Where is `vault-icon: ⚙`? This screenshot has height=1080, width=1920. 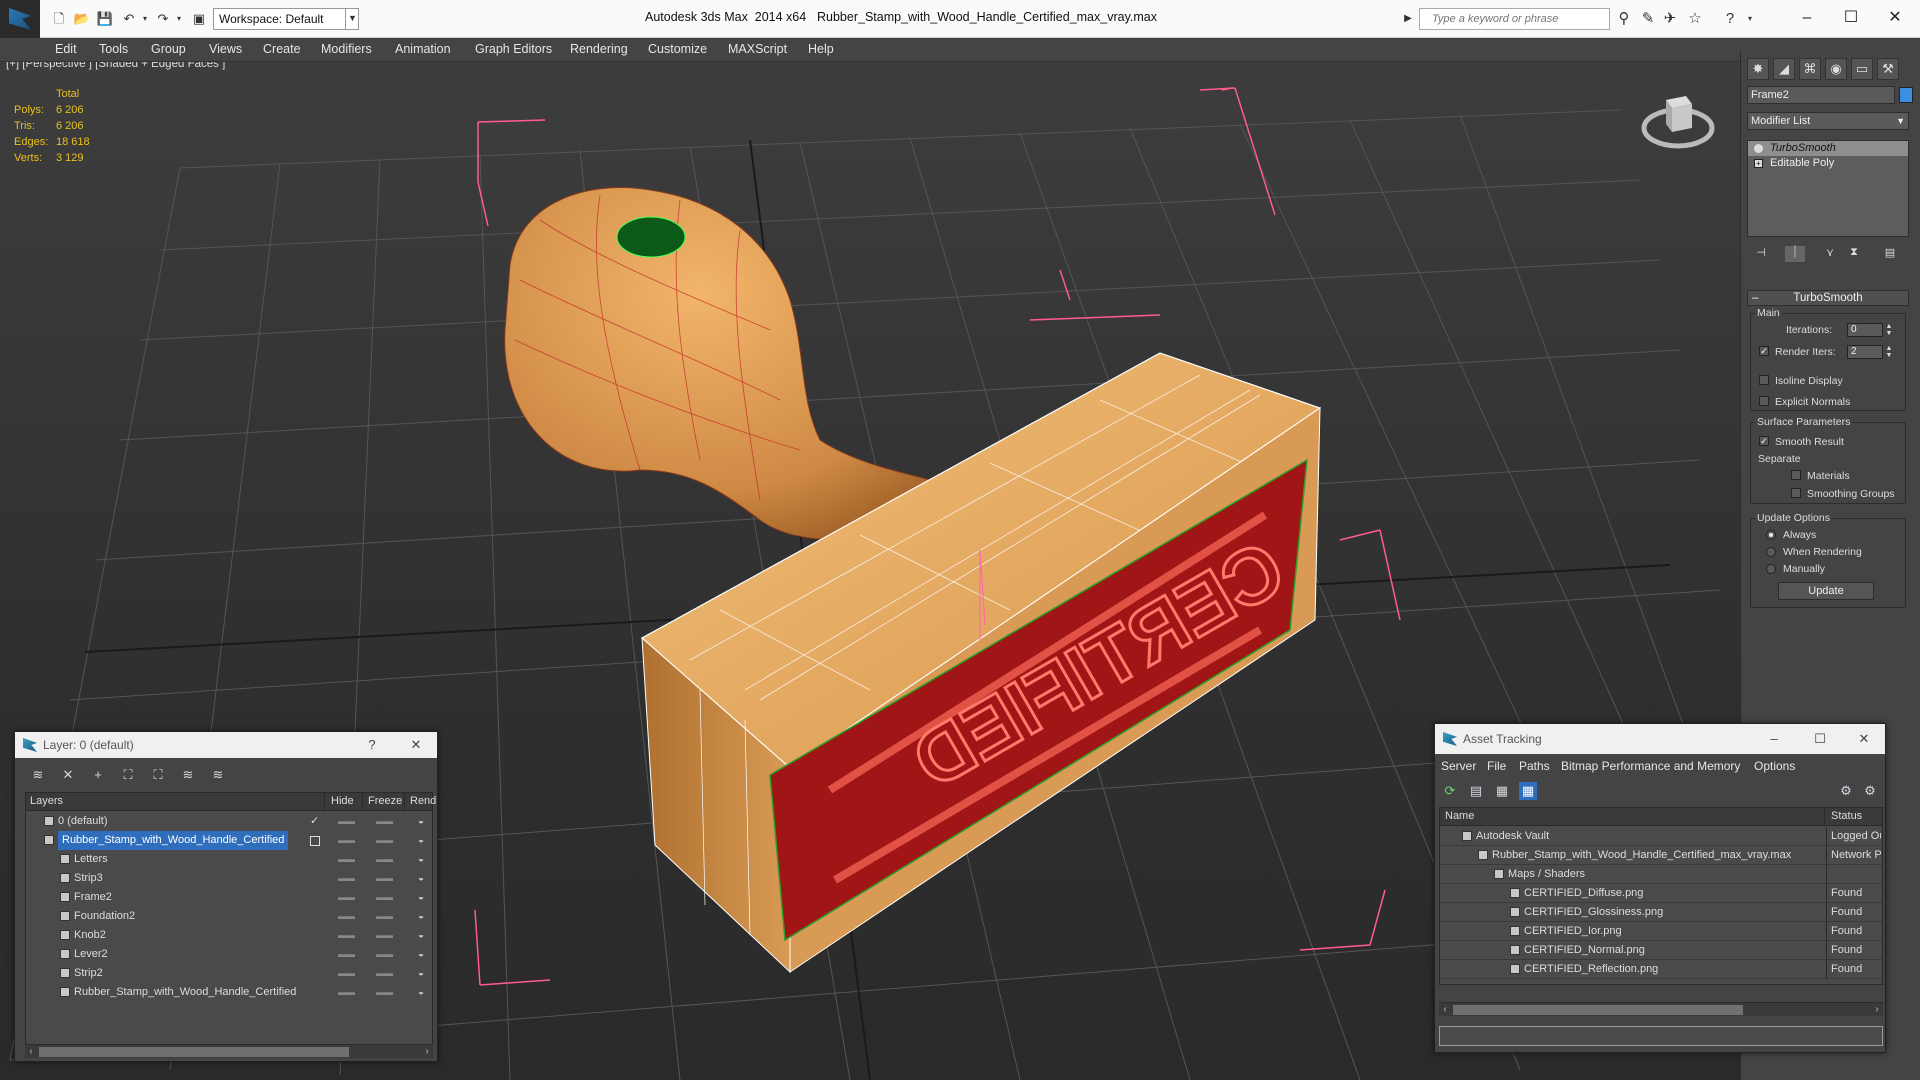
vault-icon: ⚙ is located at coordinates (1846, 791).